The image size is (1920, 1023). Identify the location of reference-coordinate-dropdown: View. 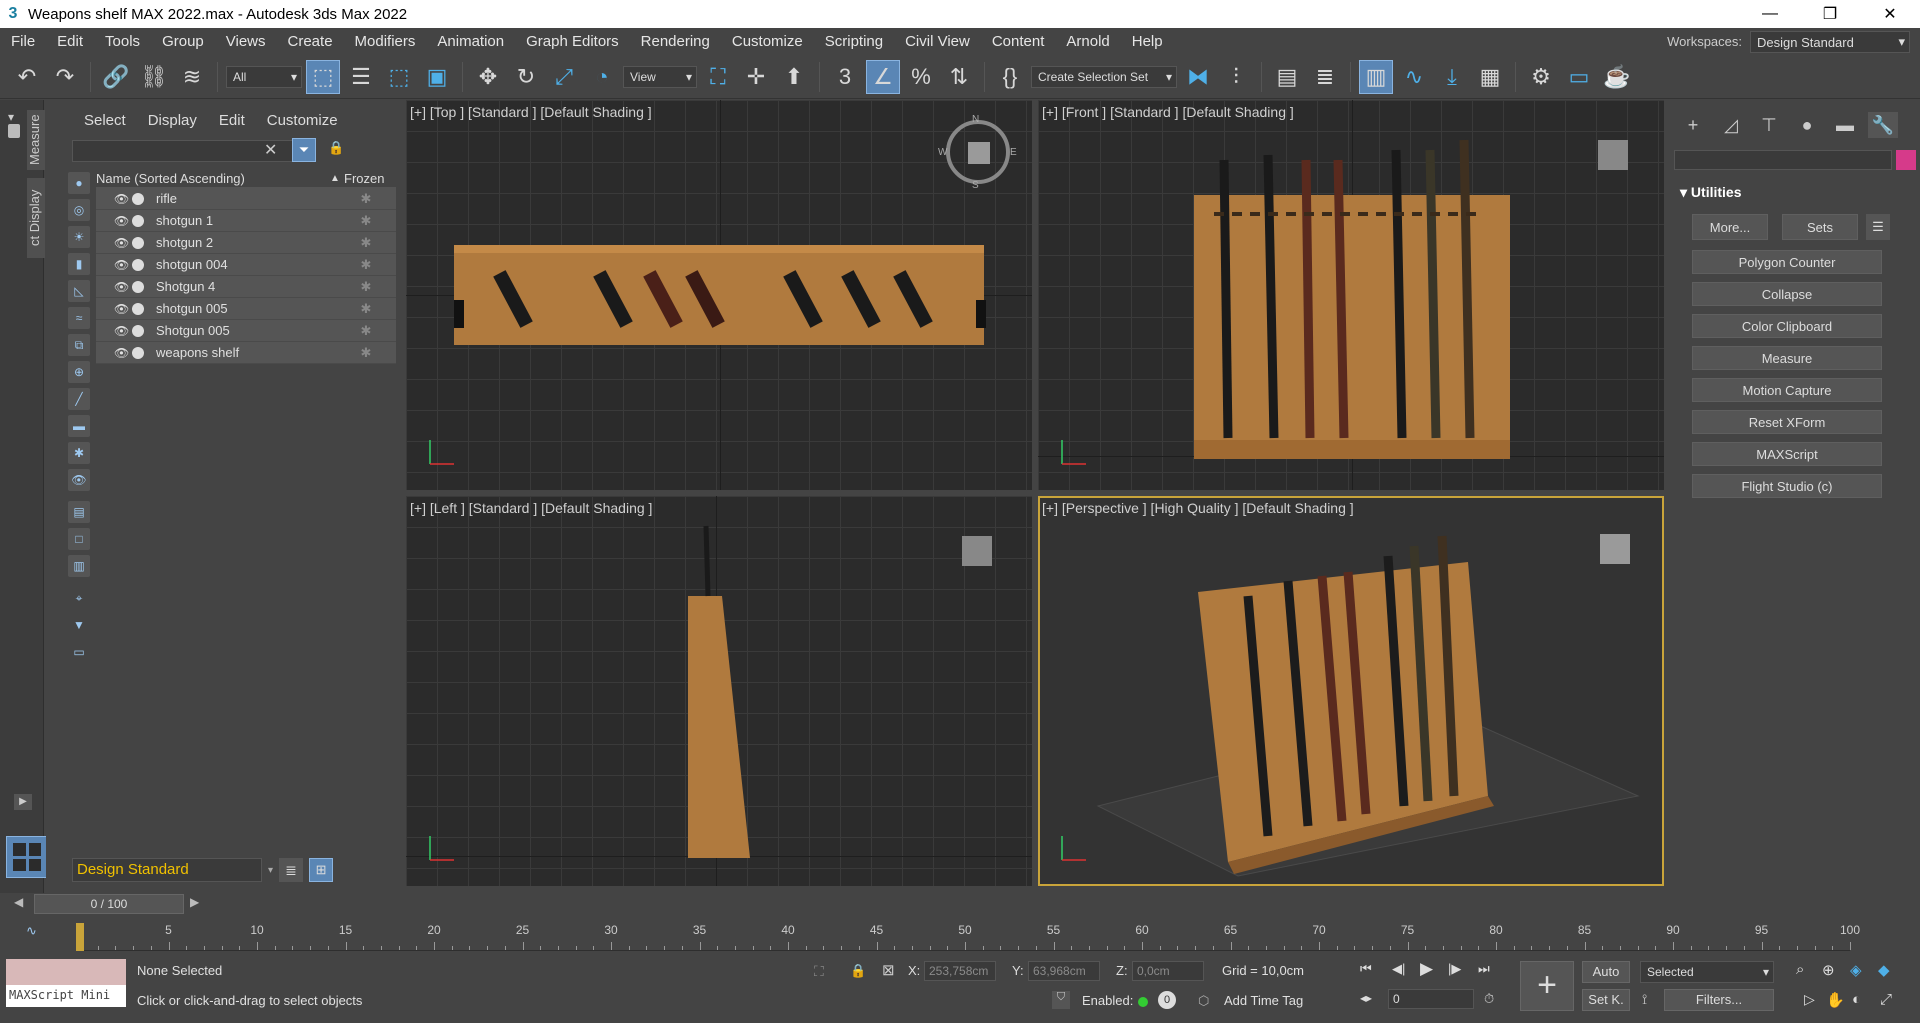
(660, 76).